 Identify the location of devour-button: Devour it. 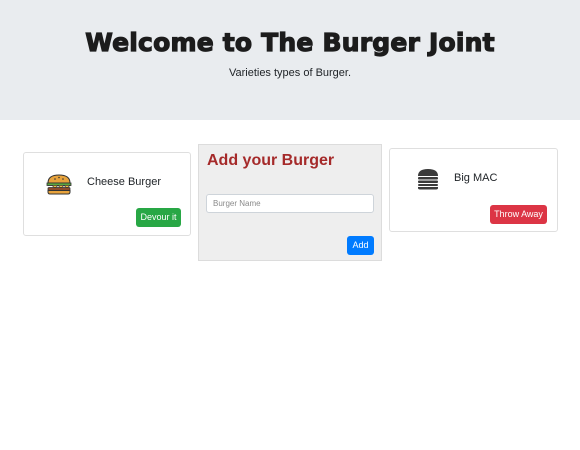
(158, 217).